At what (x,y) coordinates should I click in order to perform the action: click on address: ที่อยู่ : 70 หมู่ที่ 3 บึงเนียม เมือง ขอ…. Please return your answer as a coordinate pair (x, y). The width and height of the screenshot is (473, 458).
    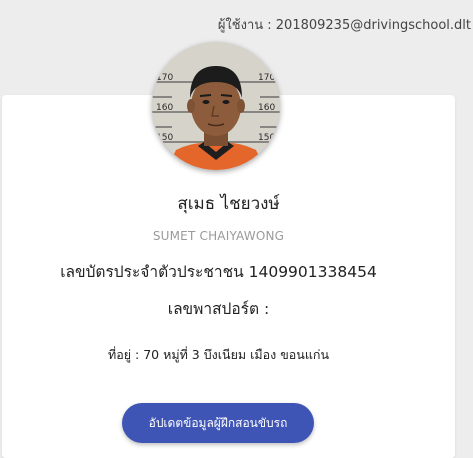
    Looking at the image, I should click on (218, 354).